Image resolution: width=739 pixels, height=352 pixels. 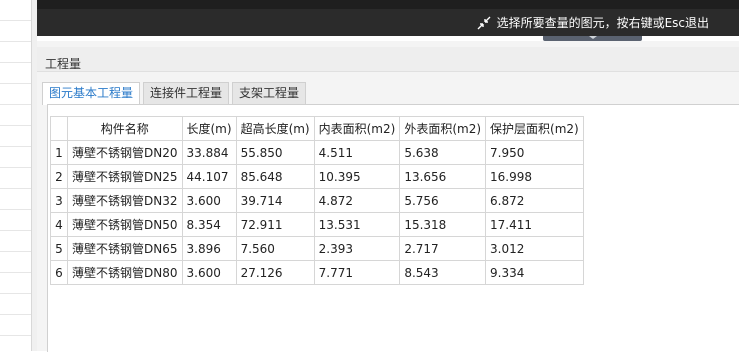 What do you see at coordinates (357, 176) in the screenshot?
I see `cell-inner-area: 10.395` at bounding box center [357, 176].